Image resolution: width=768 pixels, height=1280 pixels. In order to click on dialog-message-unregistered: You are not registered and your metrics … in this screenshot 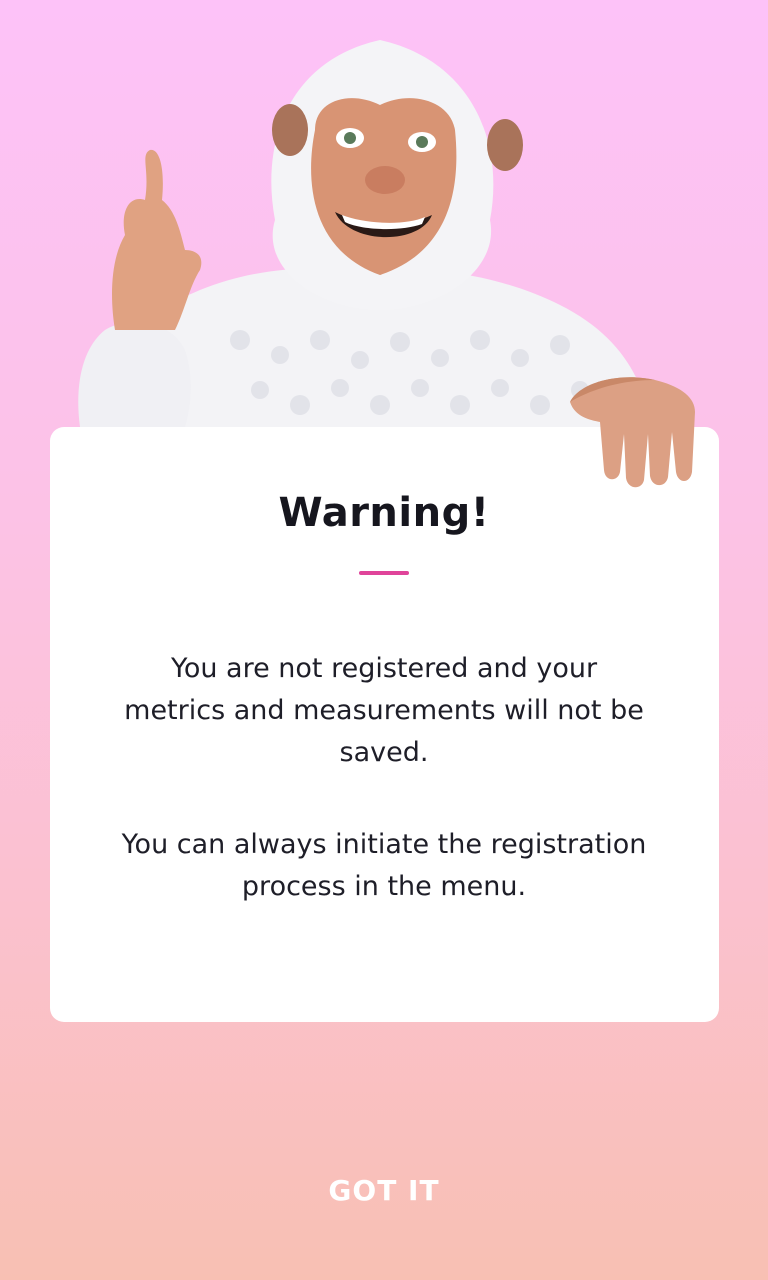, I will do `click(384, 710)`.